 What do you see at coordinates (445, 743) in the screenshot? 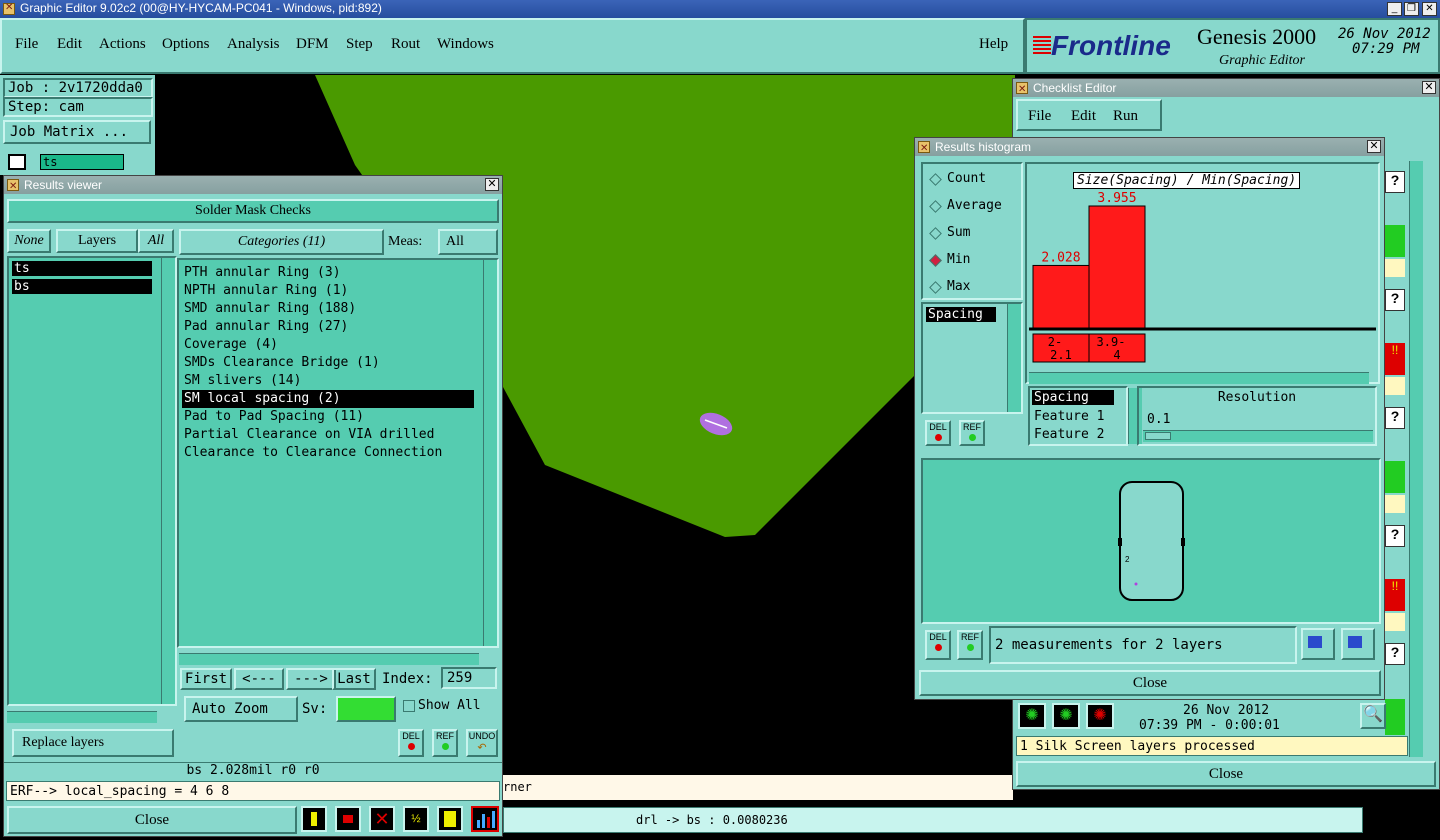
I see `ref-button: REF` at bounding box center [445, 743].